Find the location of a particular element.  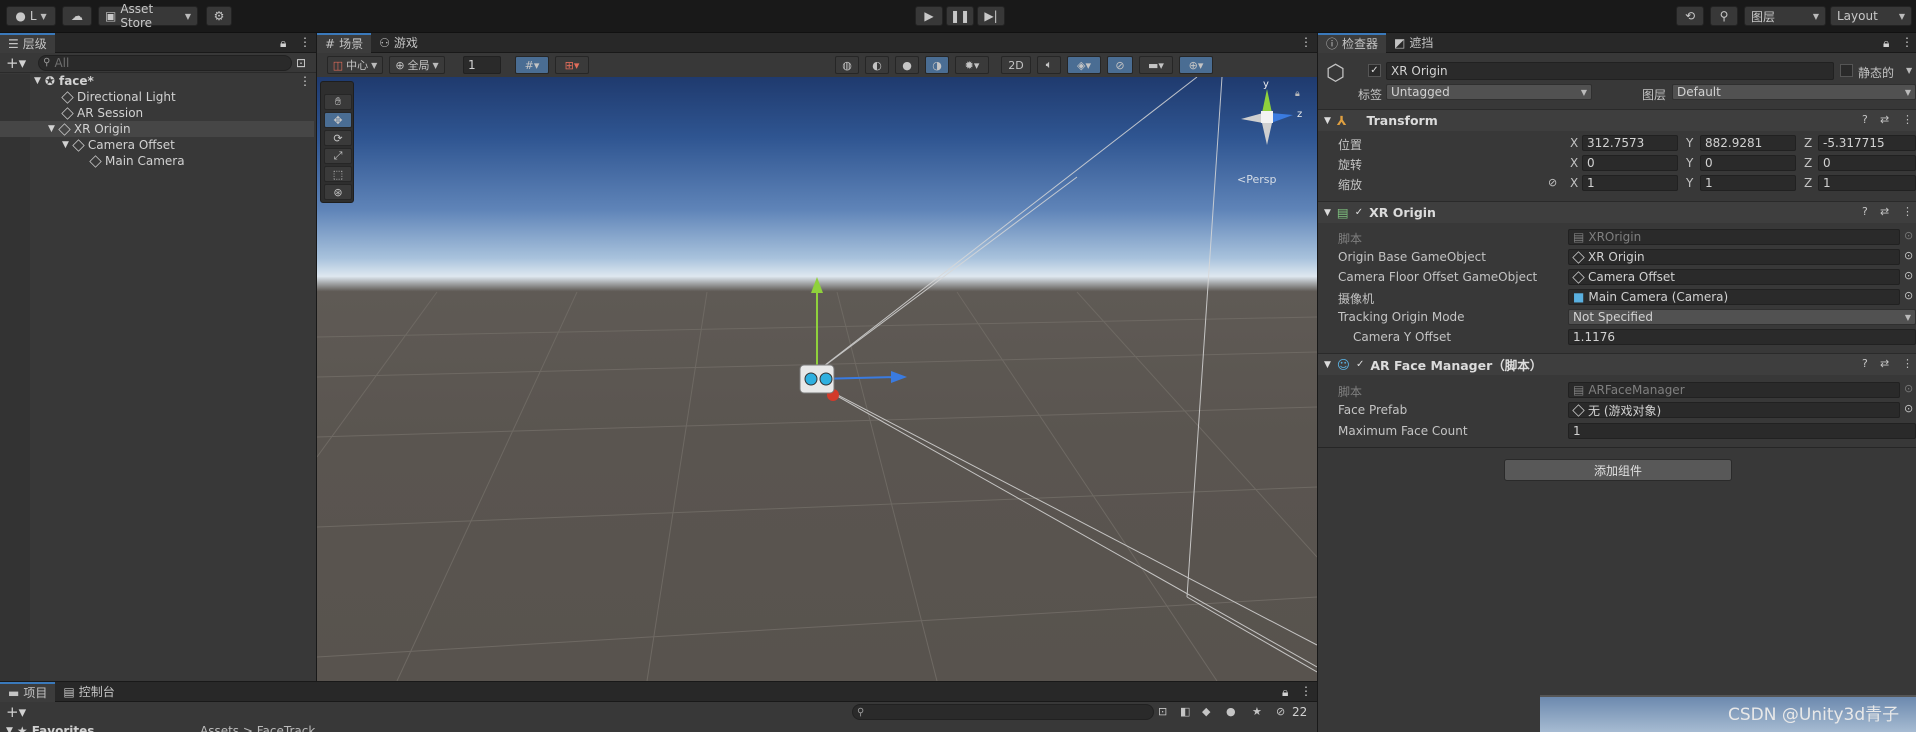

camera-field: ■ Main Camera (Camera) is located at coordinates (1734, 297).